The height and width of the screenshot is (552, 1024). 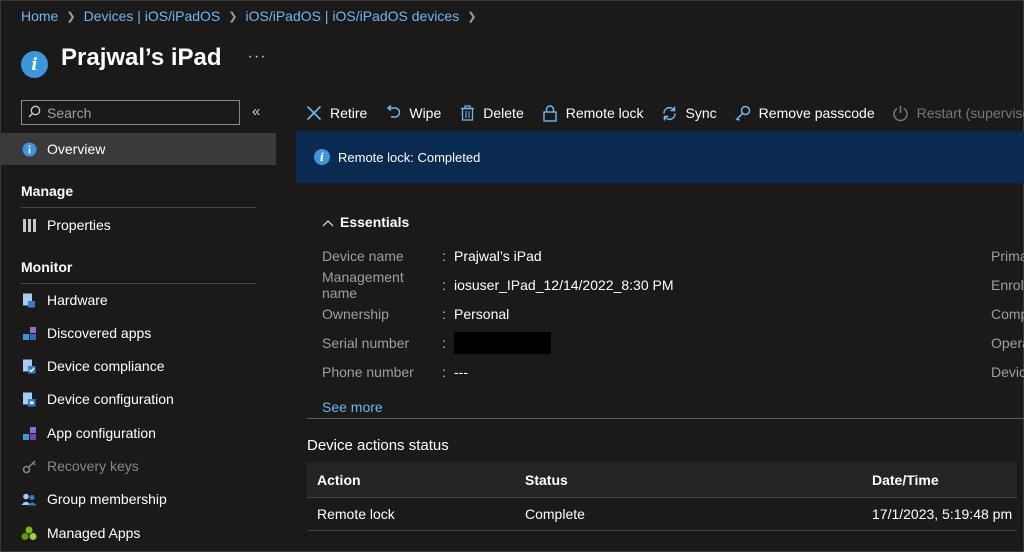 I want to click on essentials-row-ownership: Ownership : Personal, so click(x=416, y=314).